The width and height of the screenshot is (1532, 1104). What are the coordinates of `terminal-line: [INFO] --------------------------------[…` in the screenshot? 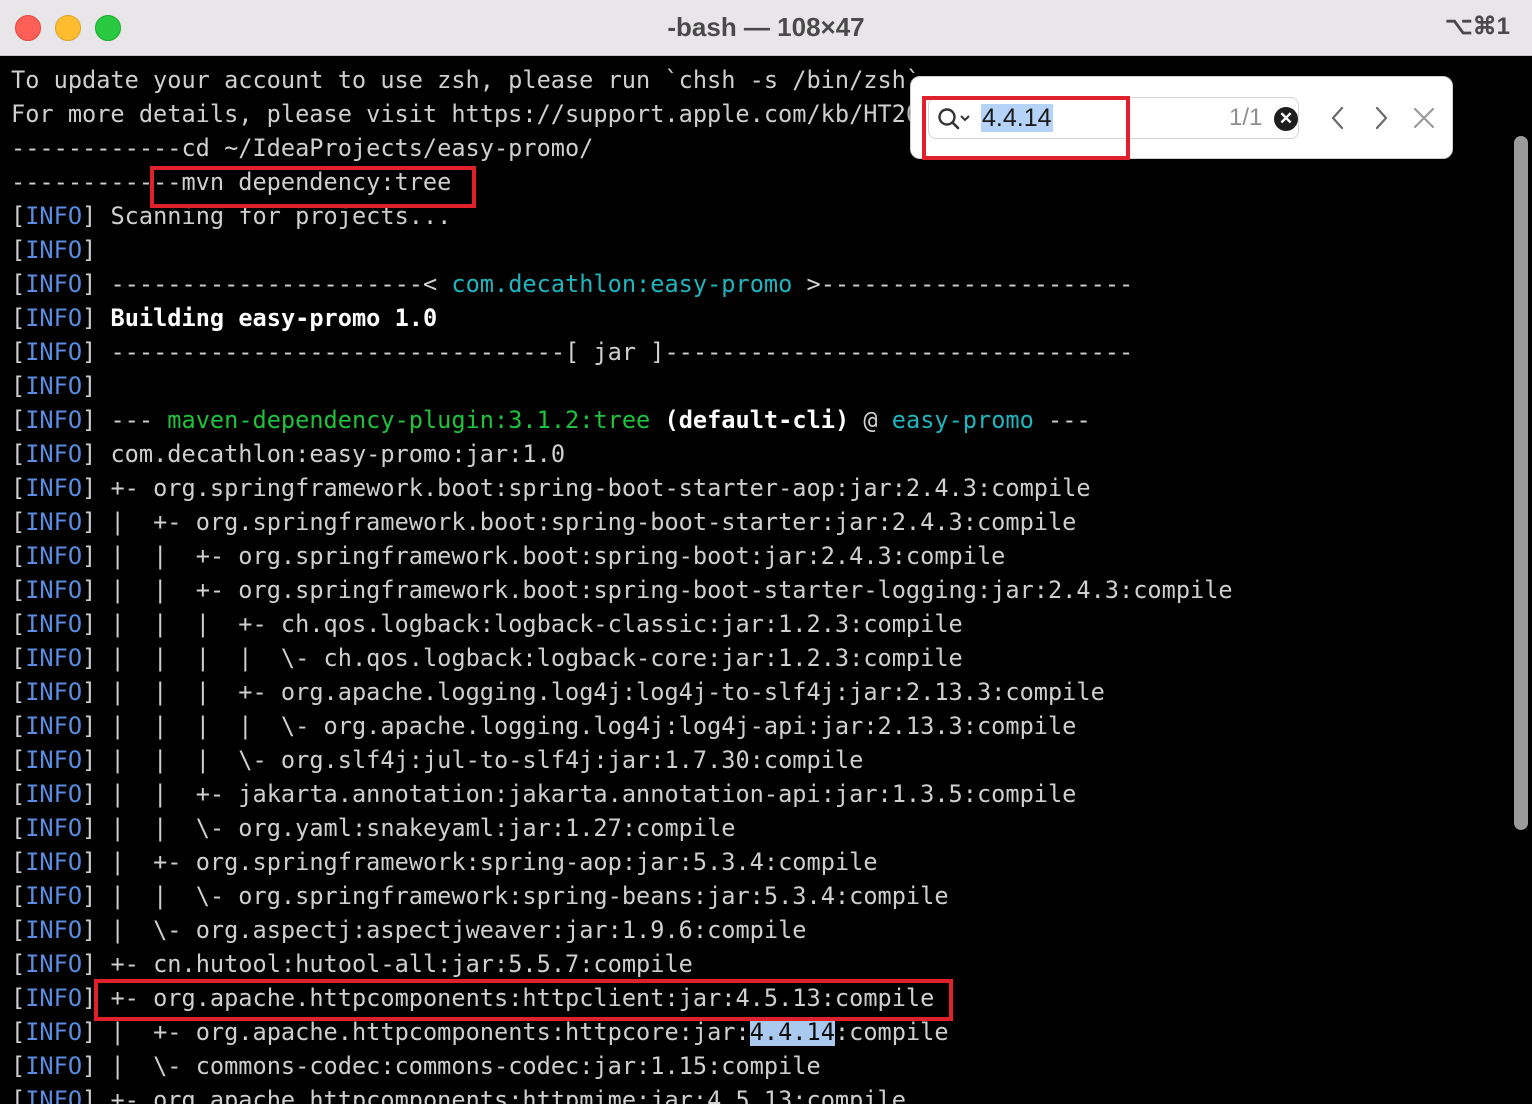 It's located at (622, 352).